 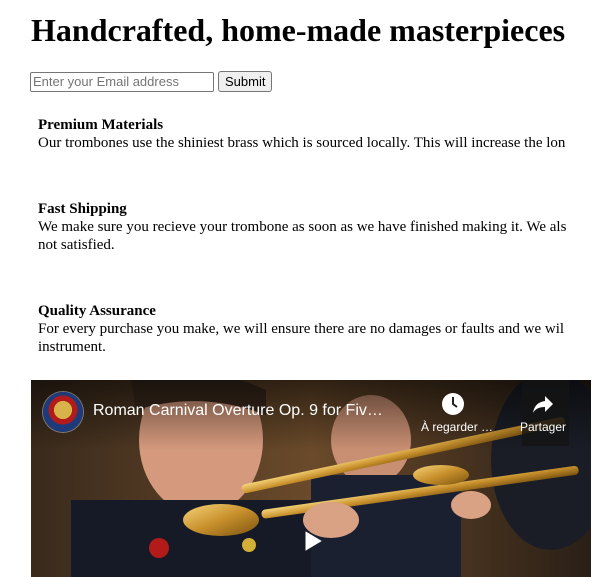 What do you see at coordinates (82, 209) in the screenshot?
I see `feature-title: Fast Shipping` at bounding box center [82, 209].